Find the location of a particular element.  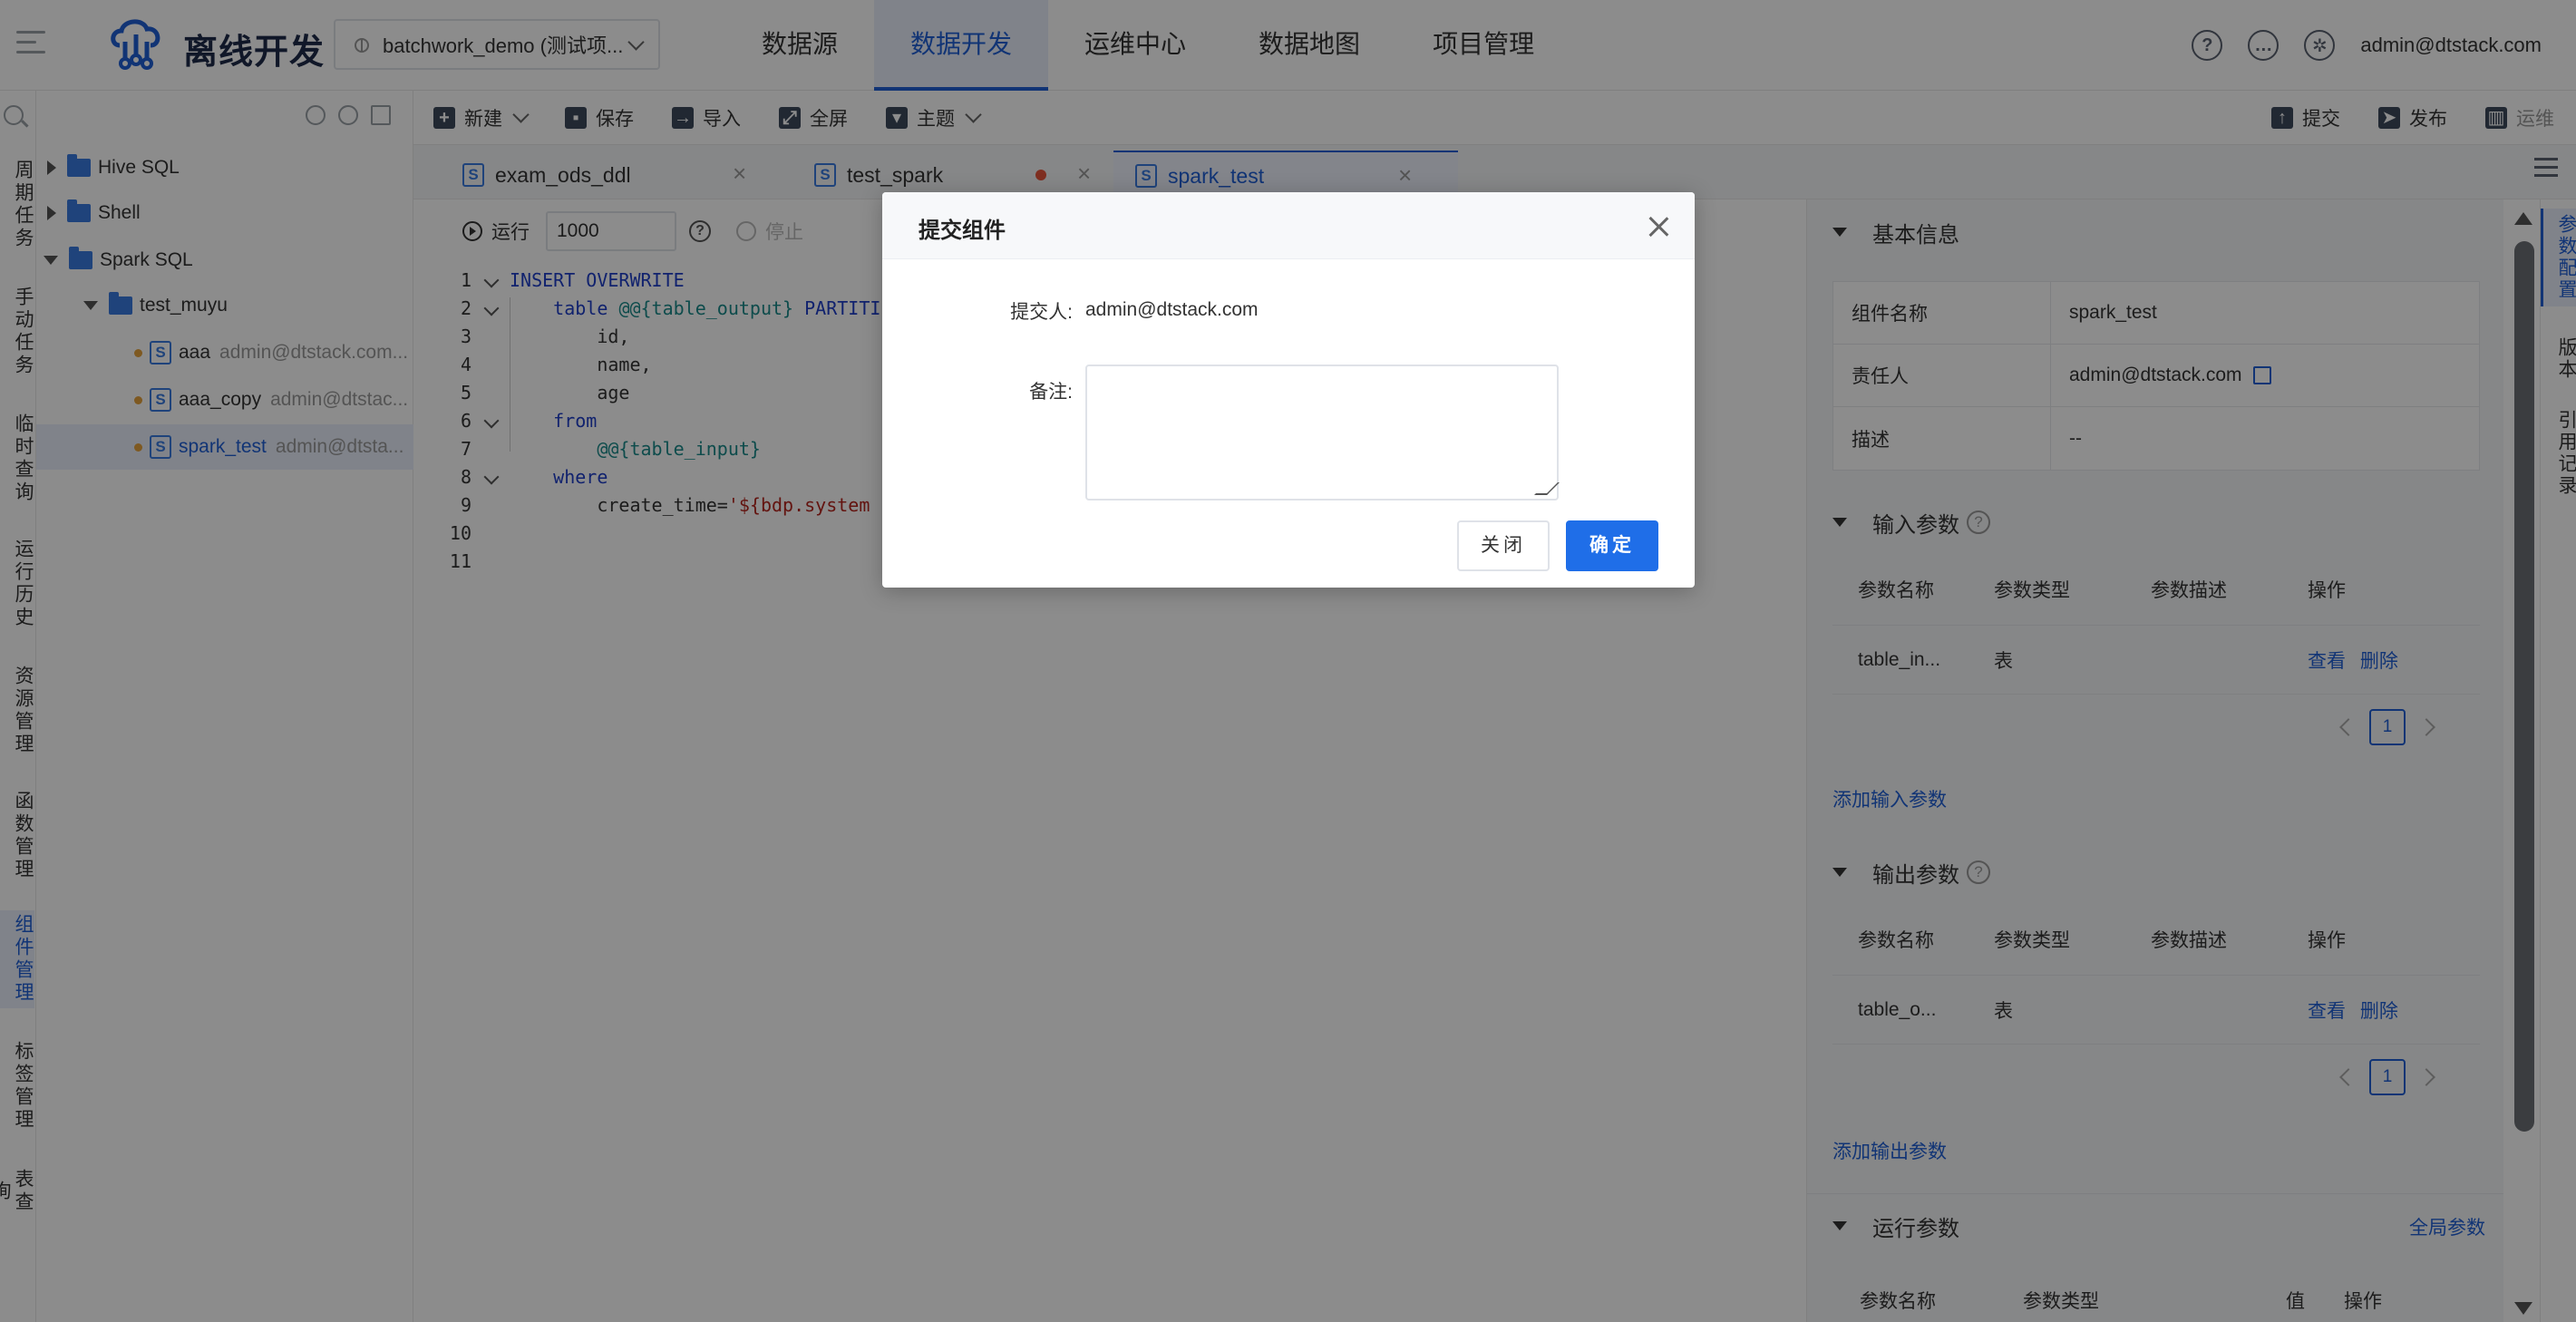

remark-textarea is located at coordinates (1322, 433).